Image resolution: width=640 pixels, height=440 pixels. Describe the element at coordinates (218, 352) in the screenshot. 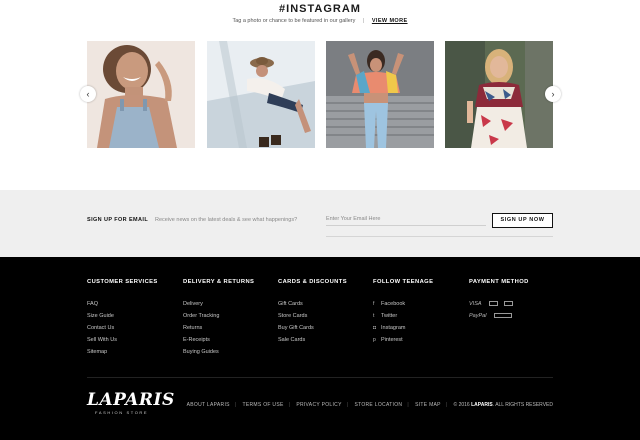

I see `footer-link-buying-guides: Buying Guides` at that location.